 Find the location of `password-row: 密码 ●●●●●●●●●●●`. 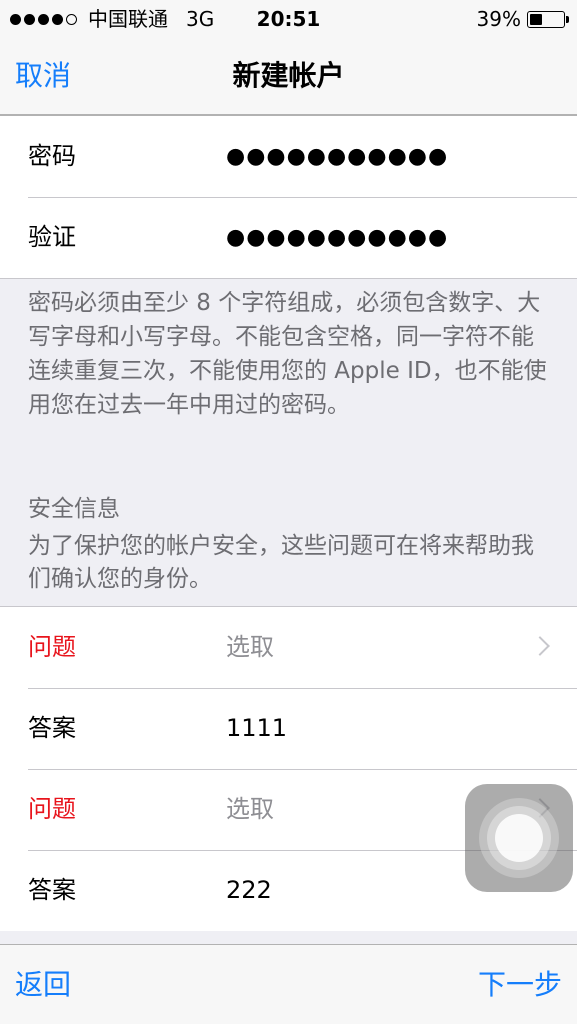

password-row: 密码 ●●●●●●●●●●● is located at coordinates (288, 156).